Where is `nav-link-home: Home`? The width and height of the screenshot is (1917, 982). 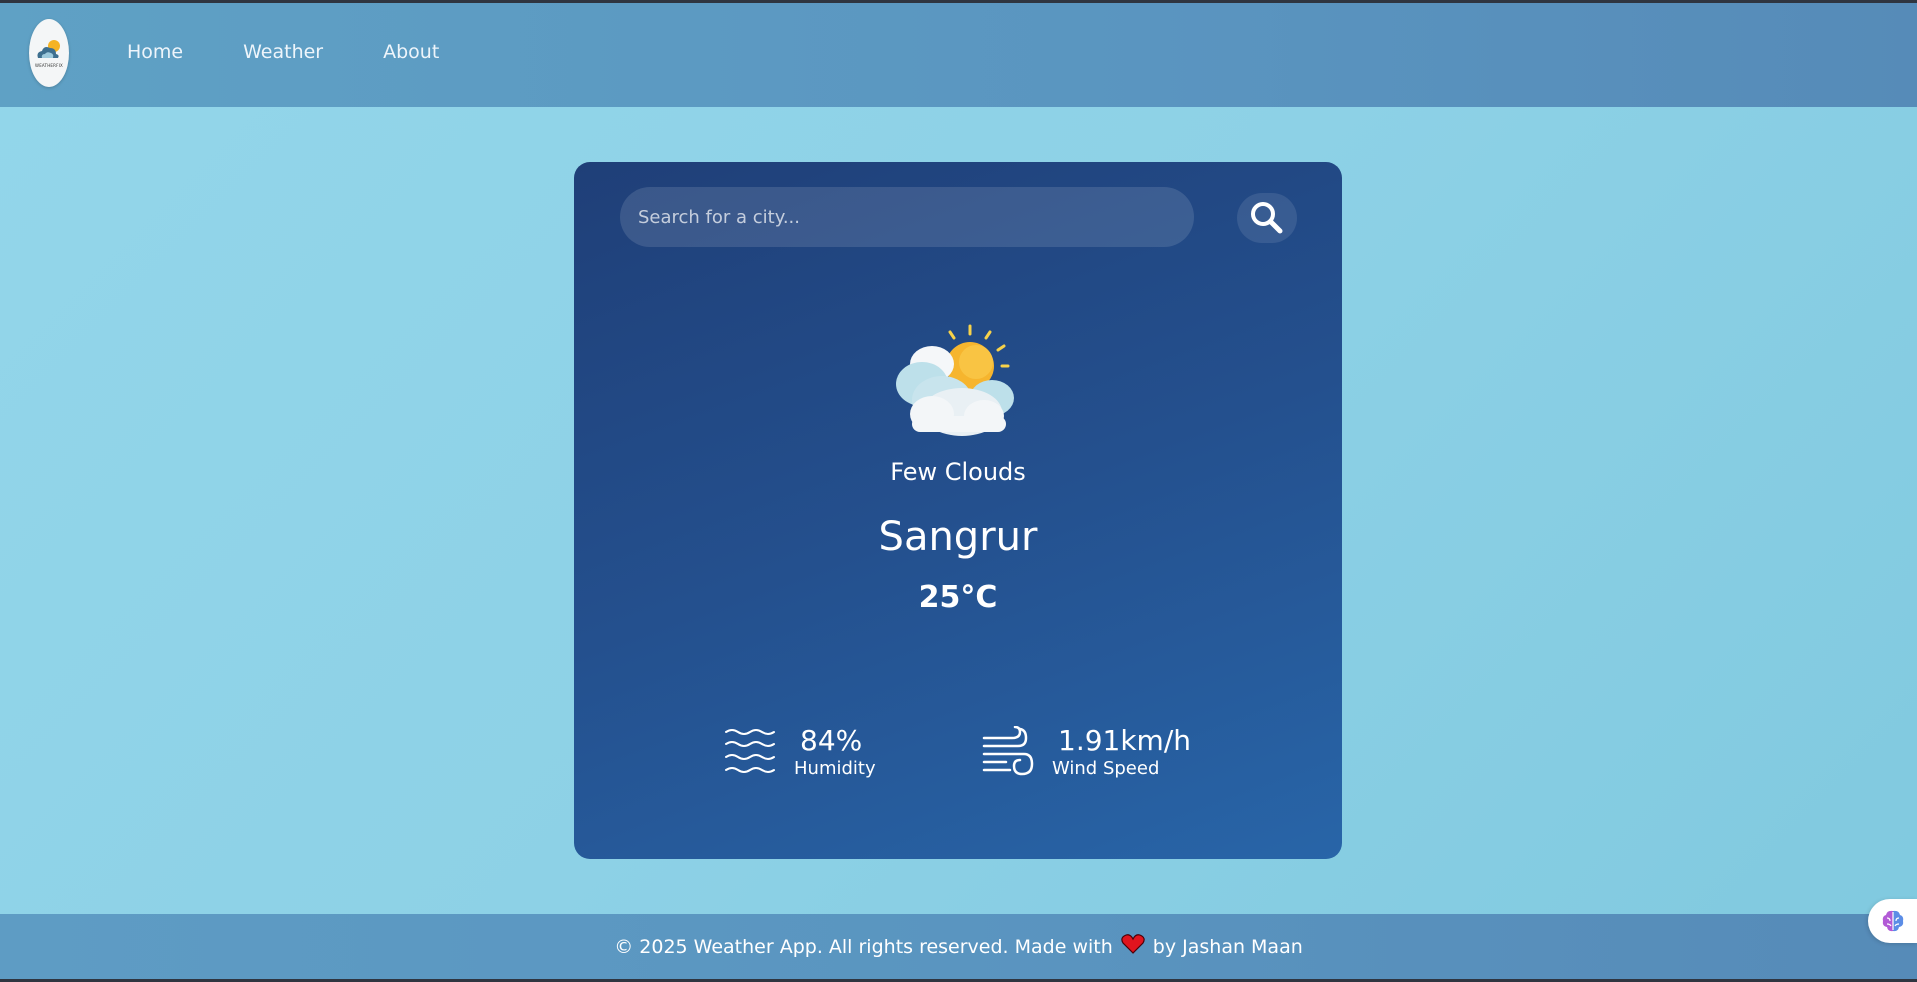 nav-link-home: Home is located at coordinates (155, 52).